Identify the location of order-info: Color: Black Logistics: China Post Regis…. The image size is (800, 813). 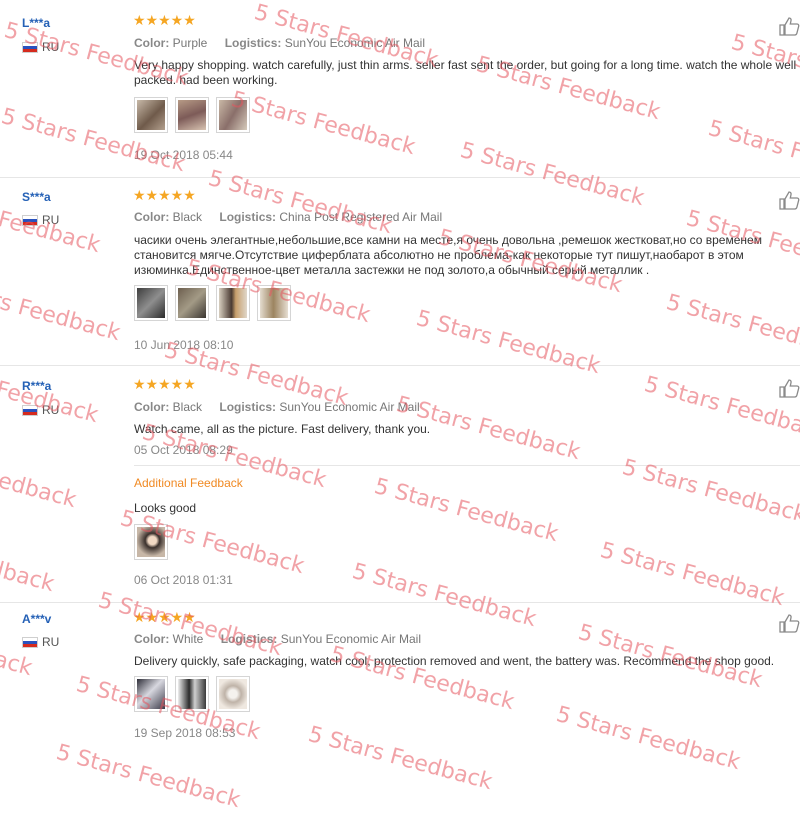
(295, 217).